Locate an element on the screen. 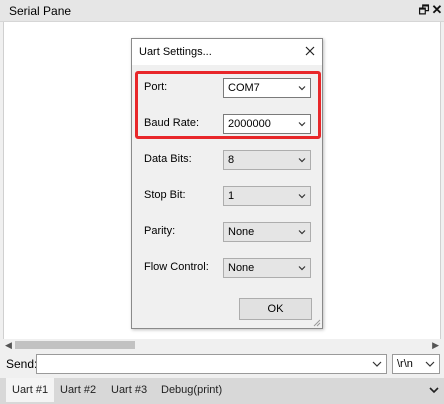 Image resolution: width=444 pixels, height=404 pixels. send-label: Send: is located at coordinates (22, 364).